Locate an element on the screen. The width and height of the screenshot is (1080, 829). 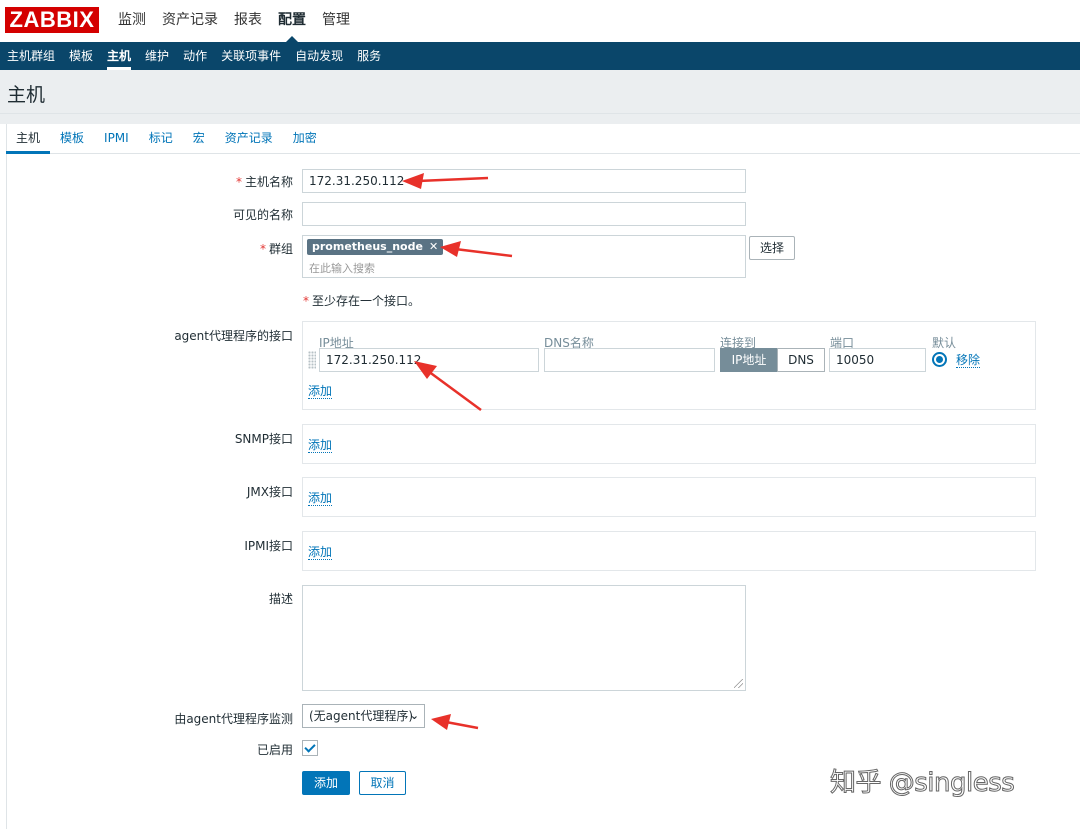
page-header: 主机 is located at coordinates (540, 92).